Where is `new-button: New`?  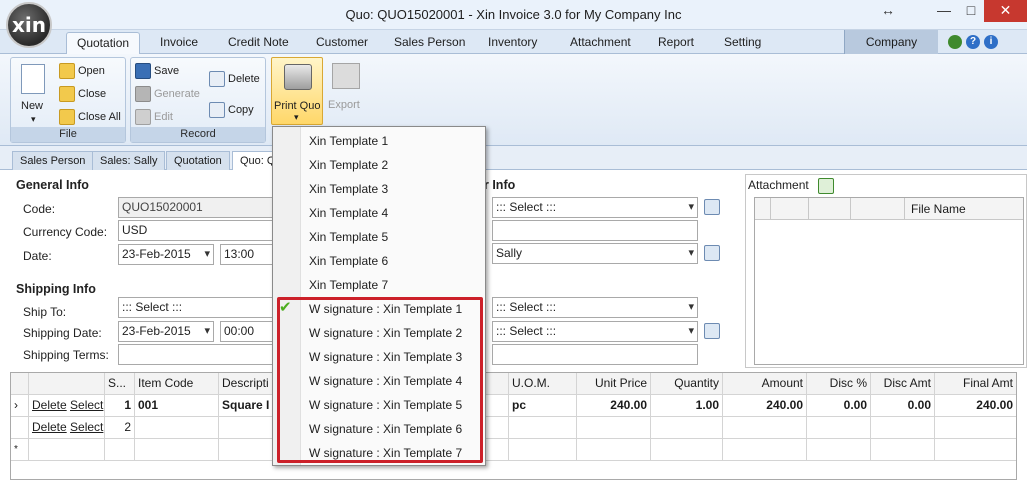
new-button: New is located at coordinates (32, 106).